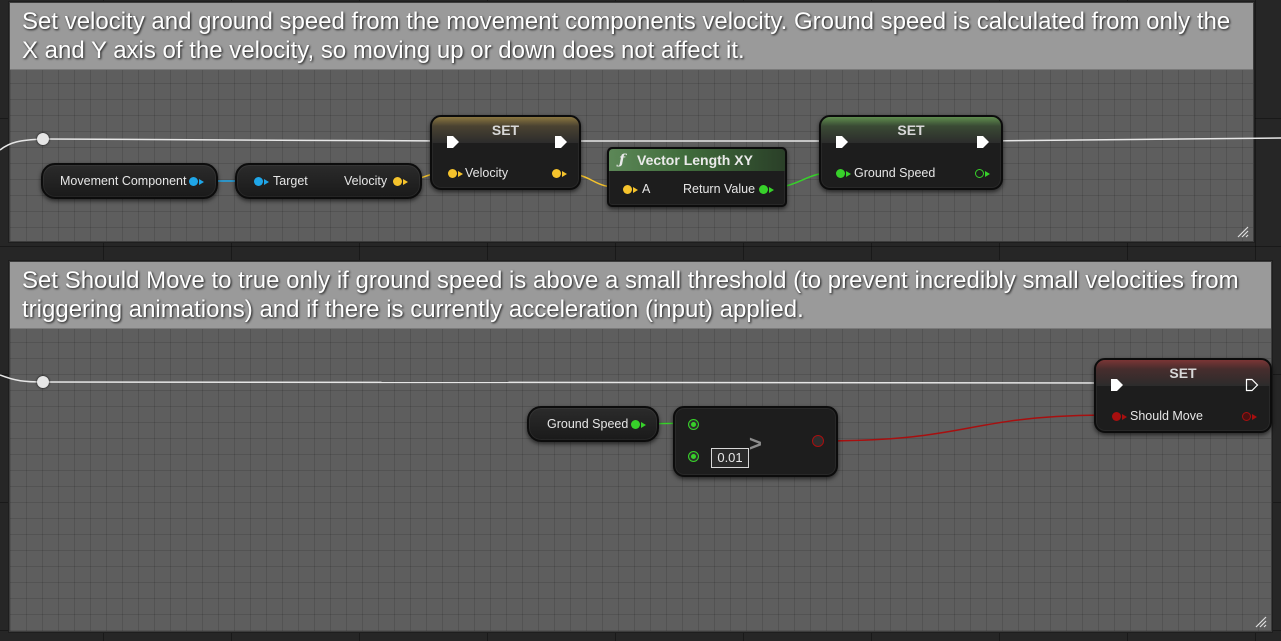 Image resolution: width=1281 pixels, height=641 pixels. What do you see at coordinates (693, 456) in the screenshot?
I see `compare-b-input-pin` at bounding box center [693, 456].